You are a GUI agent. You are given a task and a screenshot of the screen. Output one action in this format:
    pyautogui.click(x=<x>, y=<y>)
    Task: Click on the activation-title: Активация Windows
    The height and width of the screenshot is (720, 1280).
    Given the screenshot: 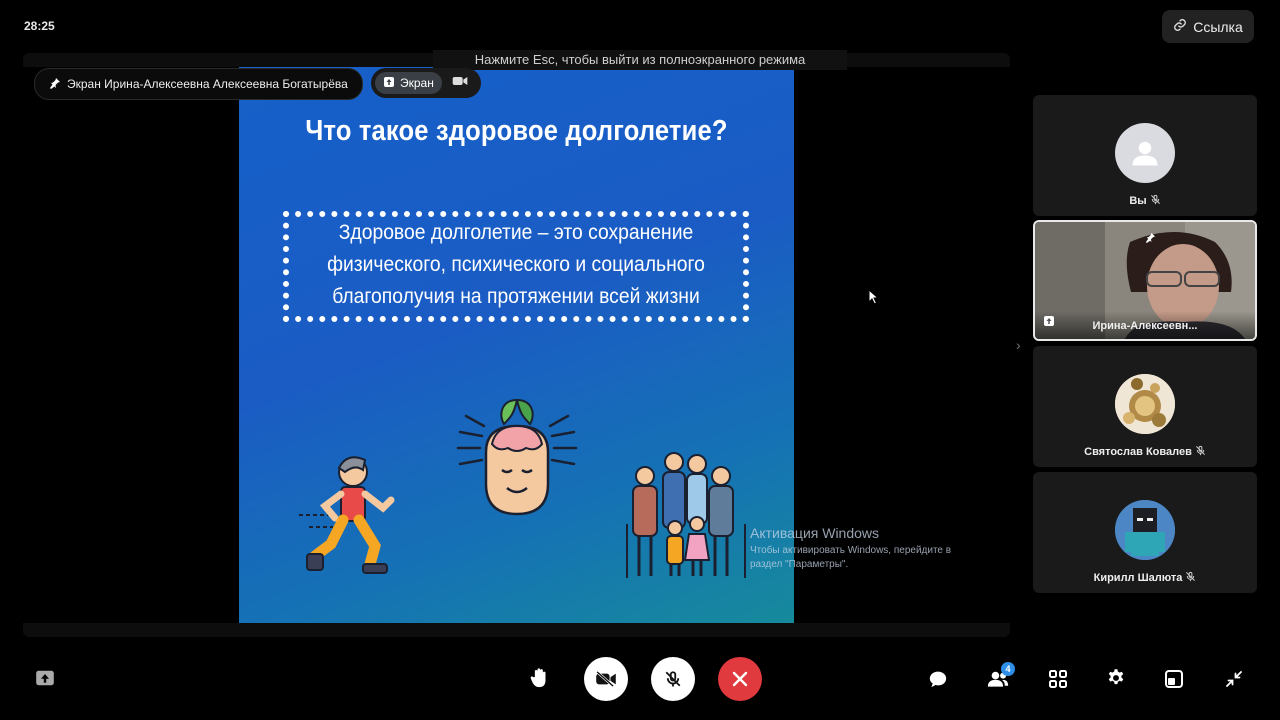 What is the action you would take?
    pyautogui.click(x=815, y=533)
    